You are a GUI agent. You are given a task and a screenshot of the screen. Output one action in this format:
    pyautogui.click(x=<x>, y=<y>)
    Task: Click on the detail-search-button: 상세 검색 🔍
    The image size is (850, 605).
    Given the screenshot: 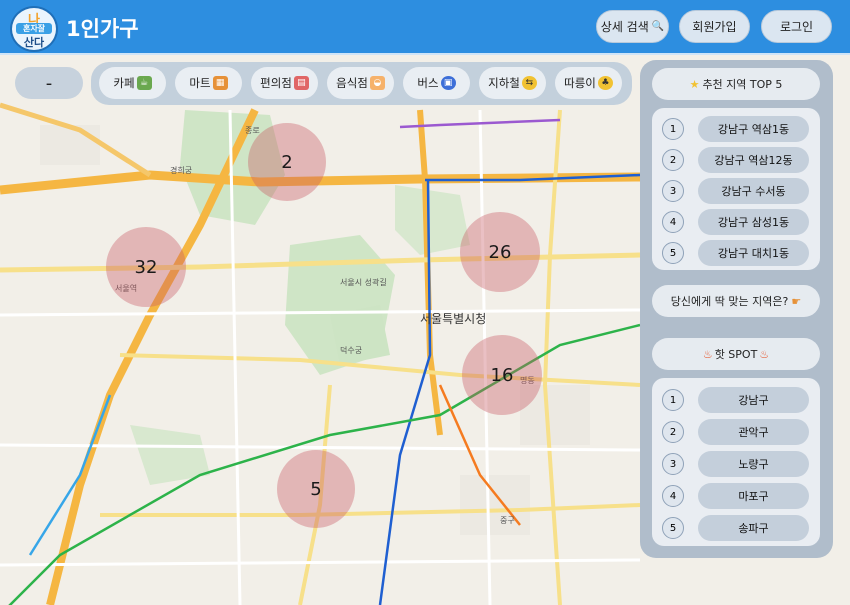 What is the action you would take?
    pyautogui.click(x=632, y=26)
    